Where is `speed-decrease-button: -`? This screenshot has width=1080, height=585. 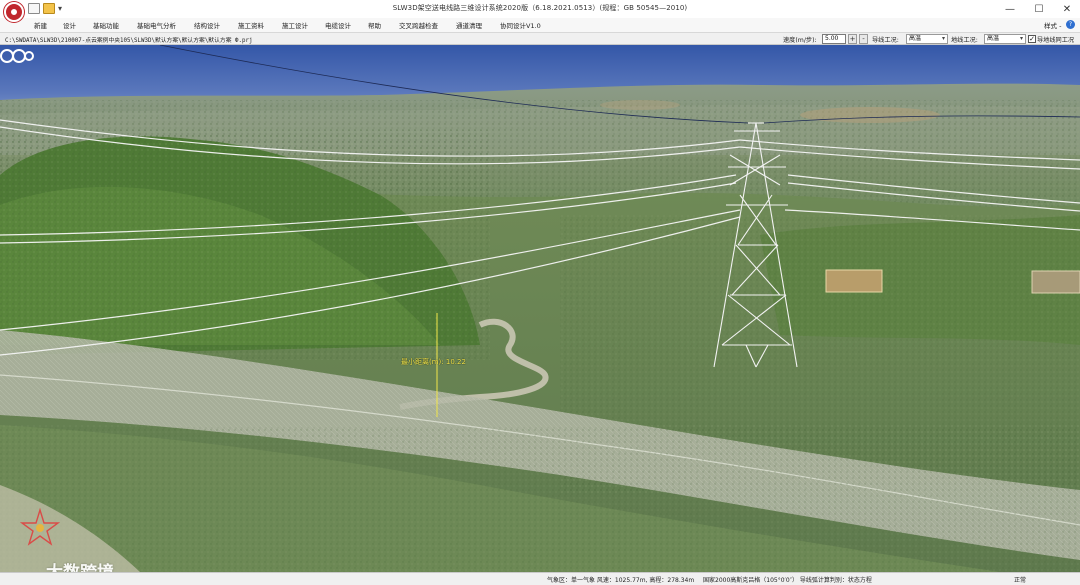 speed-decrease-button: - is located at coordinates (863, 39).